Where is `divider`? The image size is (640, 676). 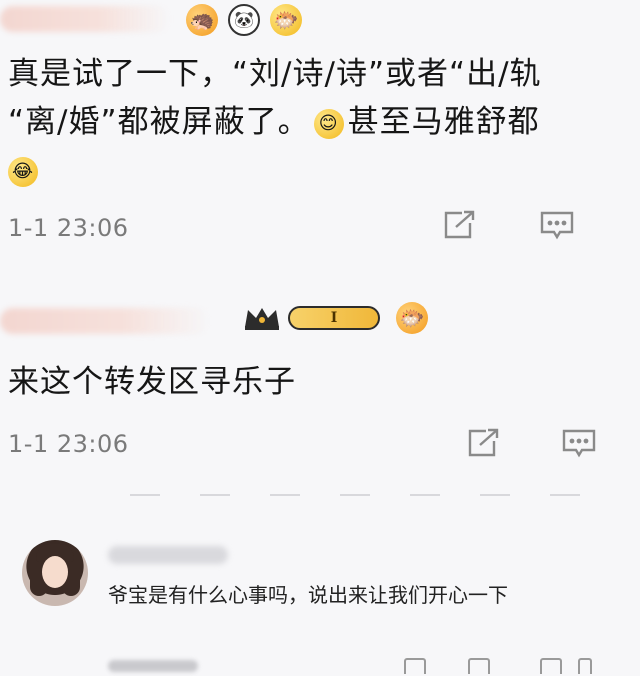 divider is located at coordinates (365, 495).